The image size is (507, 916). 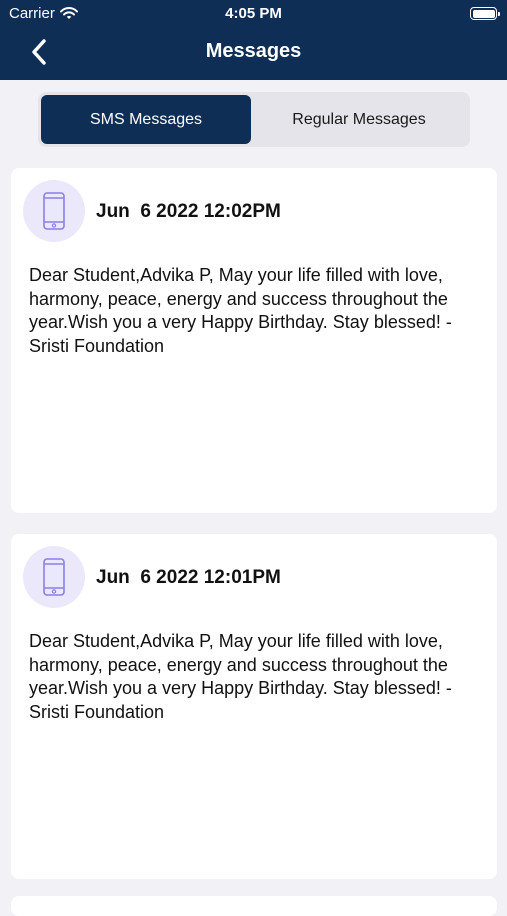 What do you see at coordinates (146, 119) in the screenshot?
I see `tab-sms-messages: SMS Messages` at bounding box center [146, 119].